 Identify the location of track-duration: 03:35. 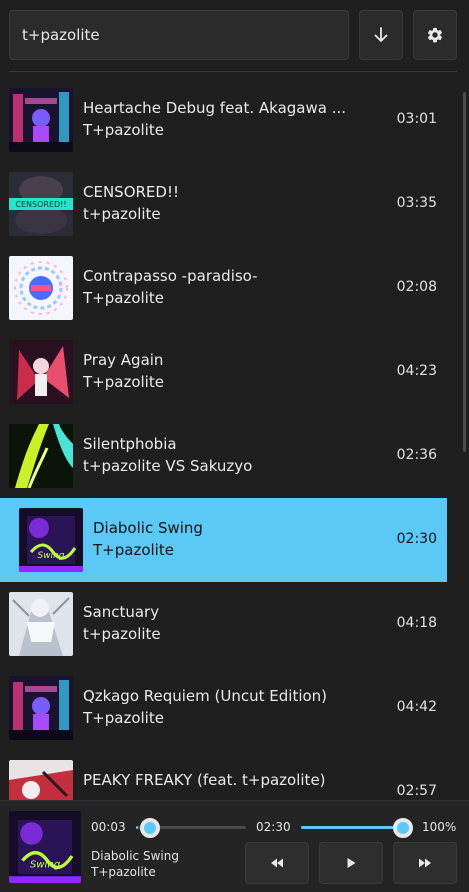
(416, 203).